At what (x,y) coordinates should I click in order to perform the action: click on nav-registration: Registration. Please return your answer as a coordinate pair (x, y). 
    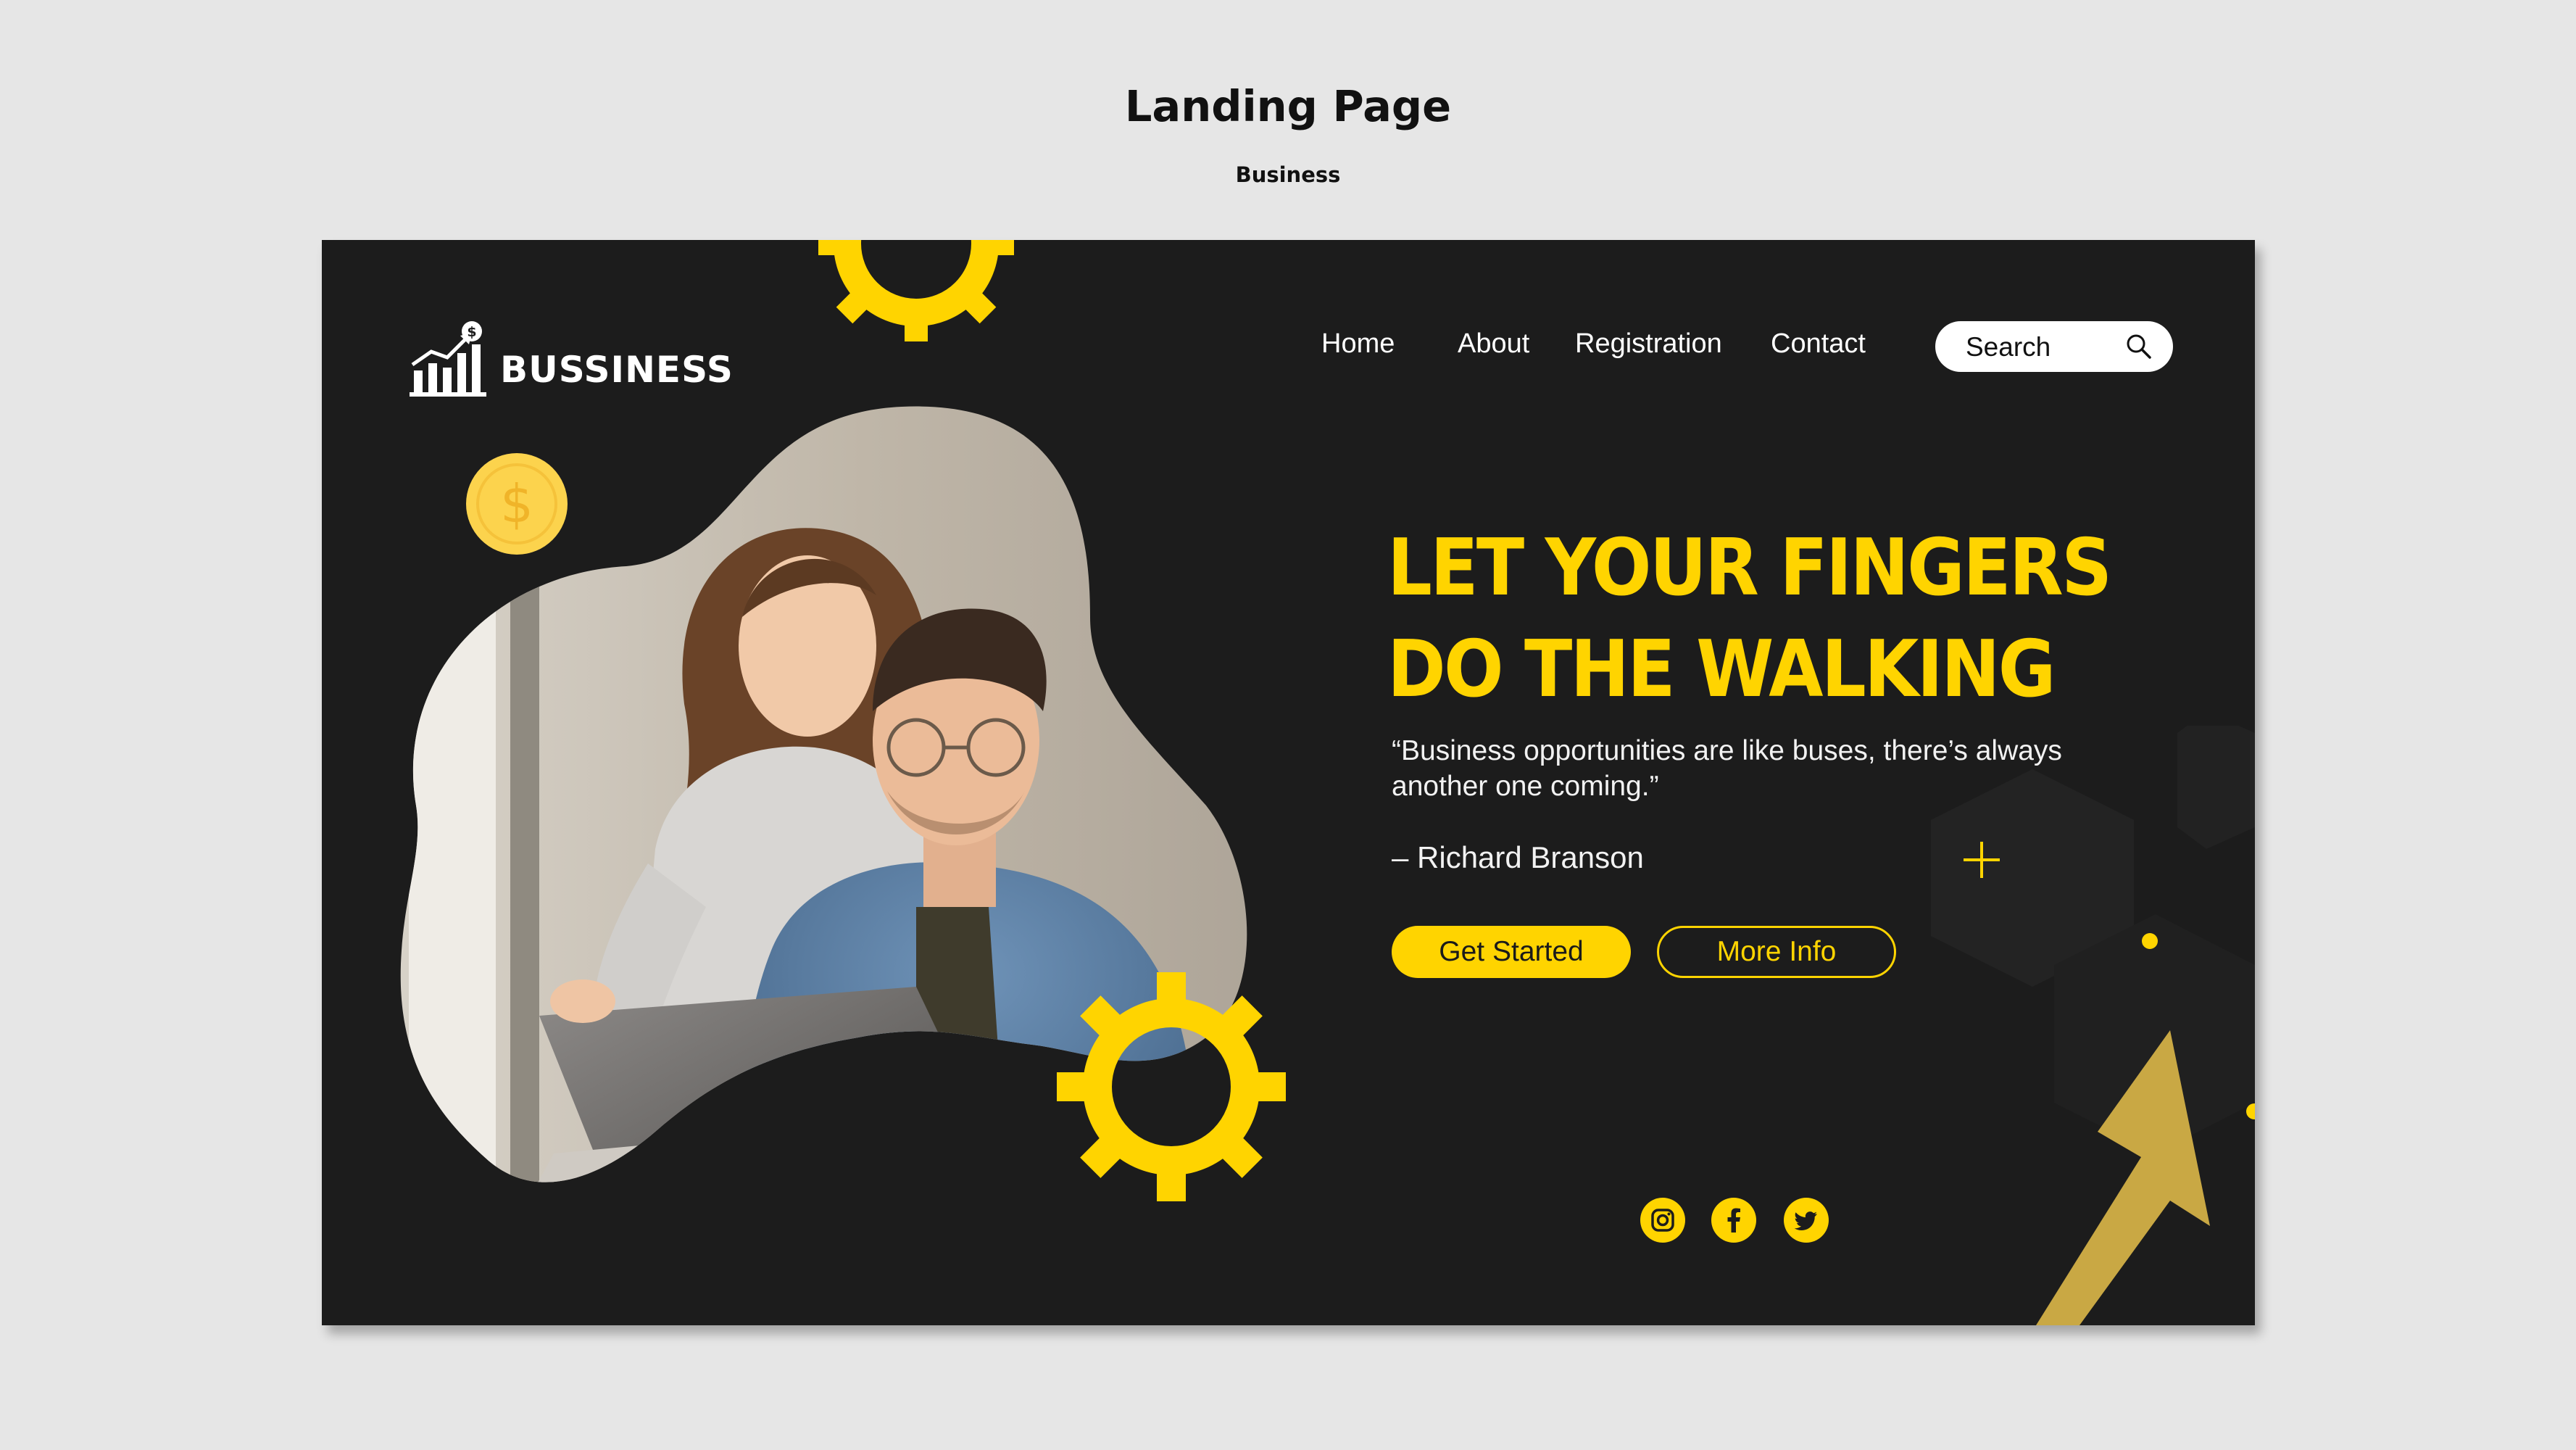
    Looking at the image, I should click on (1648, 344).